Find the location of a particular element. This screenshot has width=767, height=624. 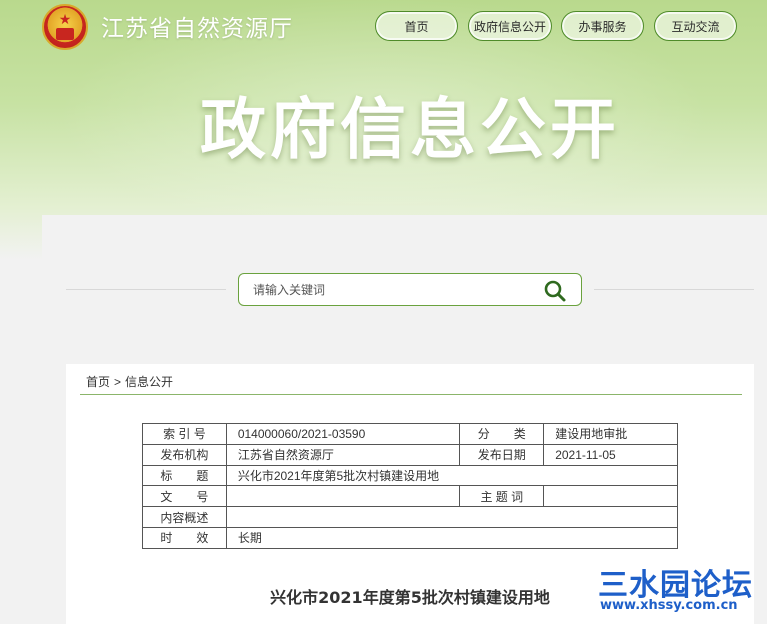

category-value: 建设用地审批 is located at coordinates (610, 434).